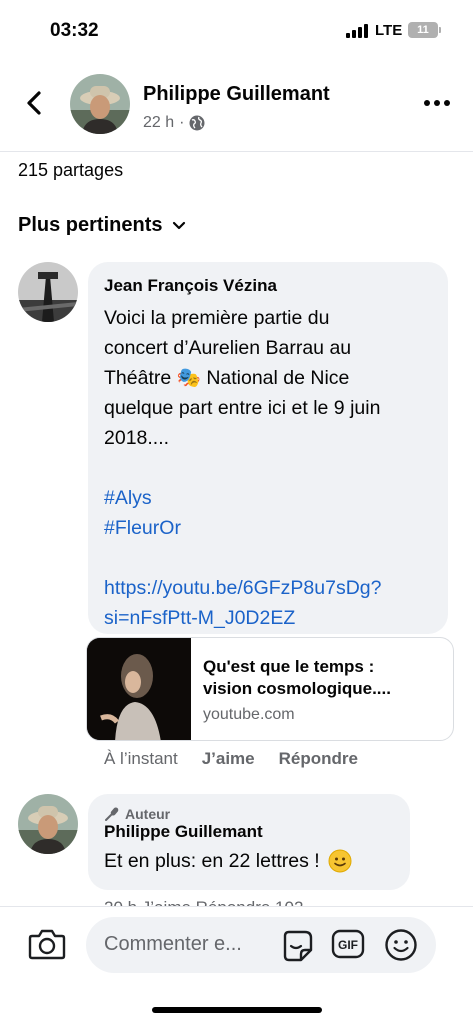  I want to click on reply-button: Répondre, so click(318, 759).